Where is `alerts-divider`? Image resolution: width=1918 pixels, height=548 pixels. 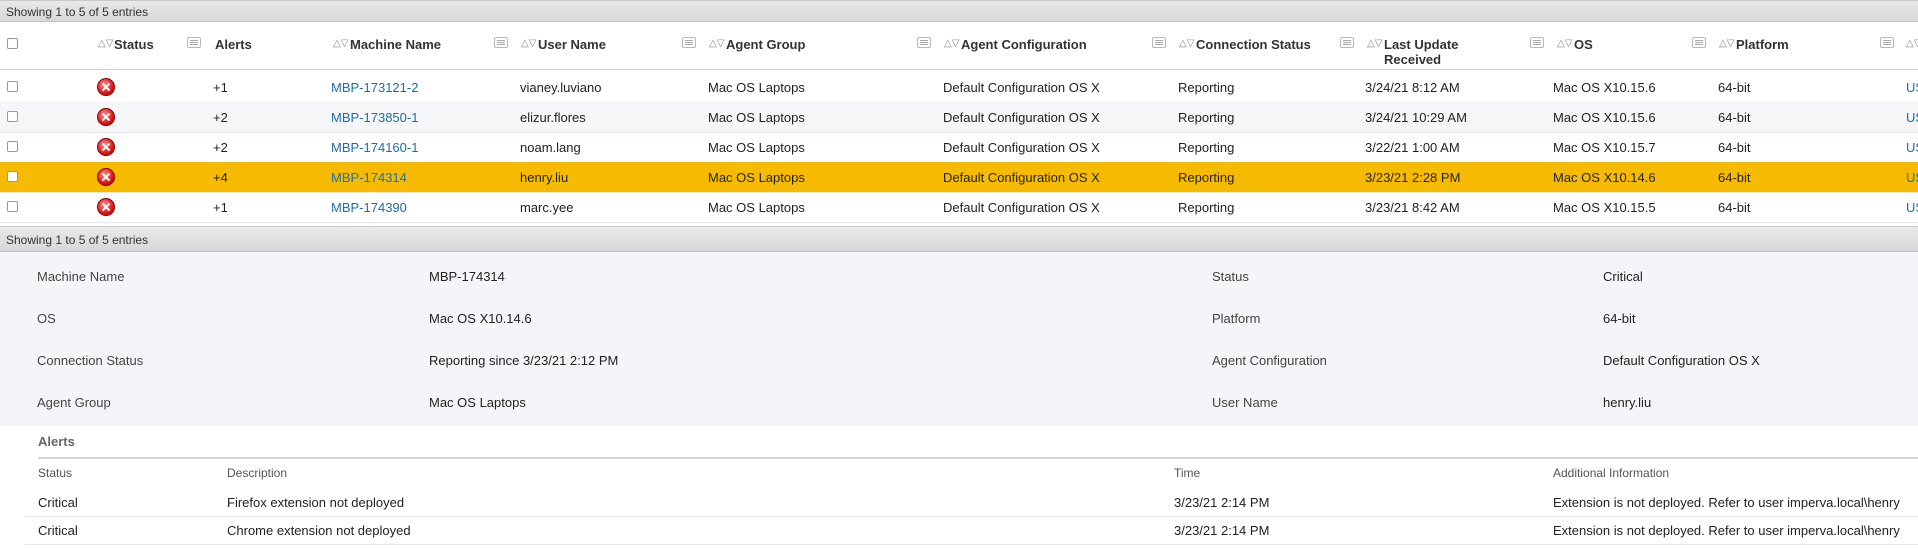
alerts-divider is located at coordinates (978, 458).